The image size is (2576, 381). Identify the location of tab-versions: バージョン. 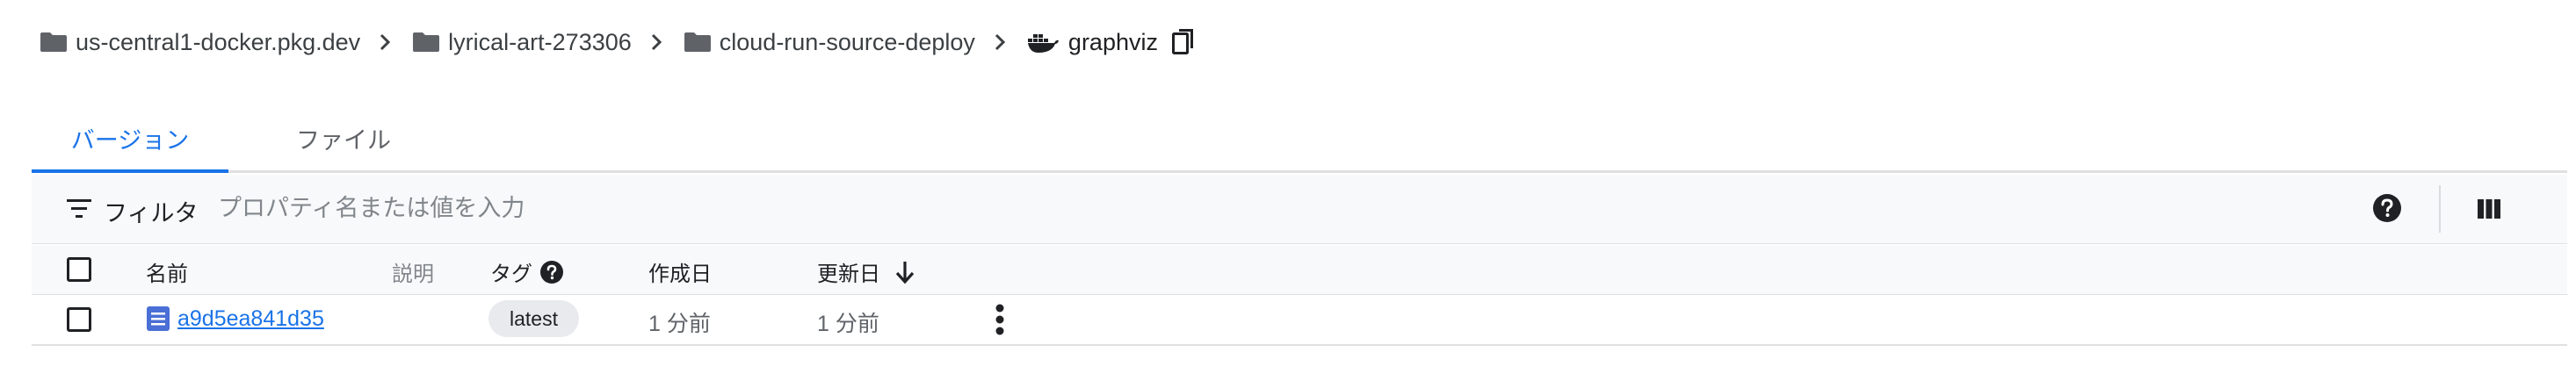
(130, 139).